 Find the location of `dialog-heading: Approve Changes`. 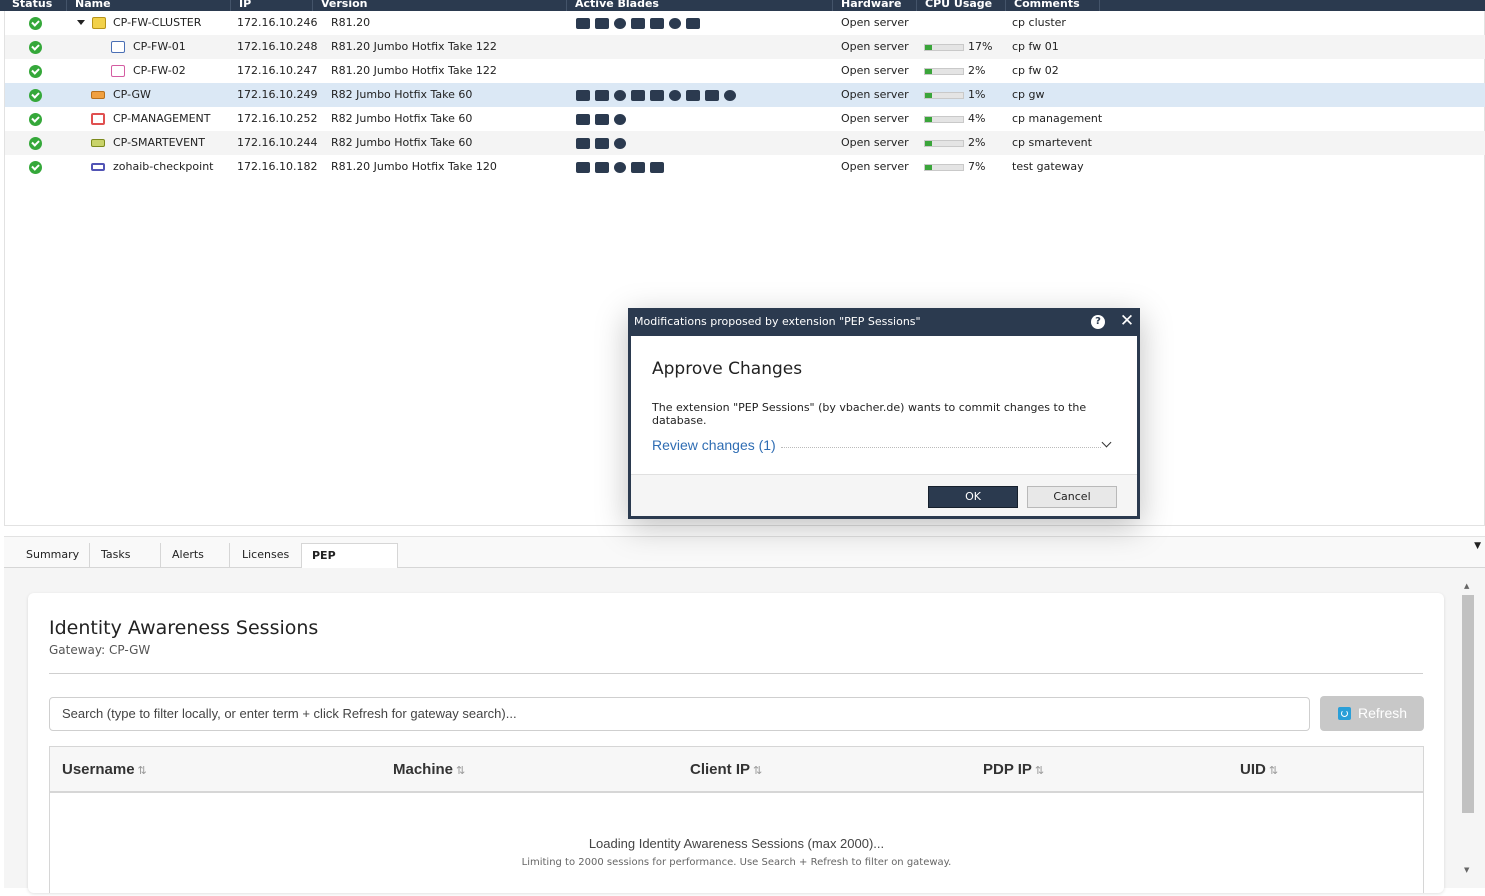

dialog-heading: Approve Changes is located at coordinates (727, 369).